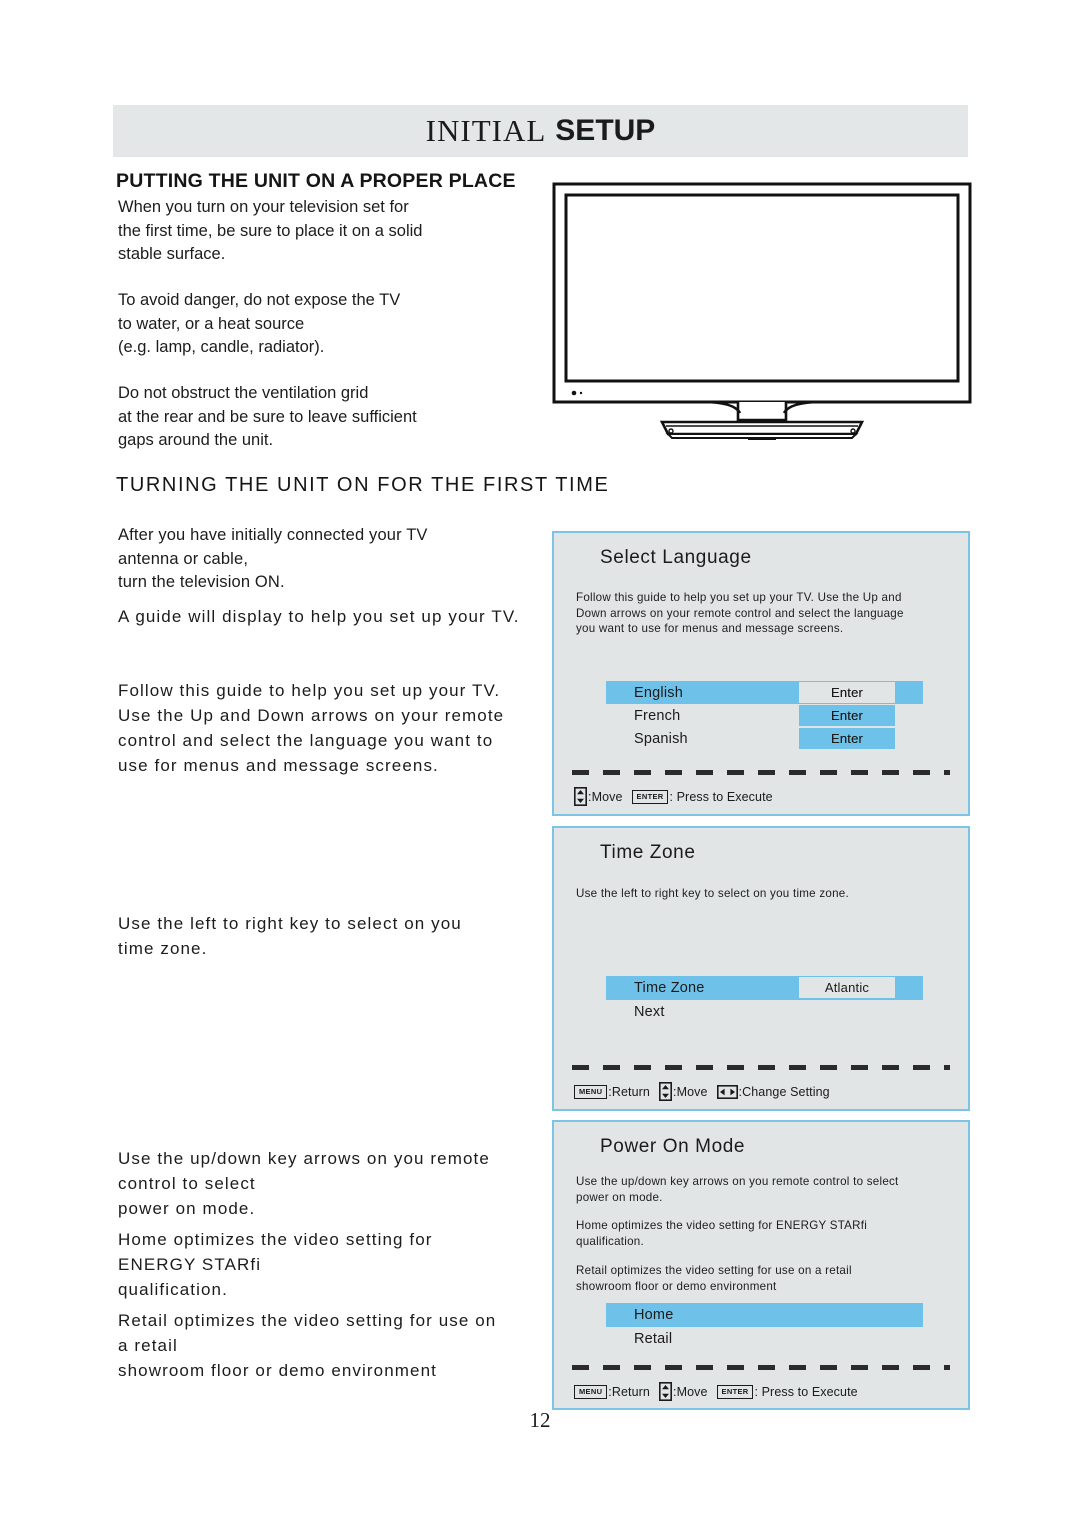  I want to click on timezone-option-label: Time Zone, so click(669, 988).